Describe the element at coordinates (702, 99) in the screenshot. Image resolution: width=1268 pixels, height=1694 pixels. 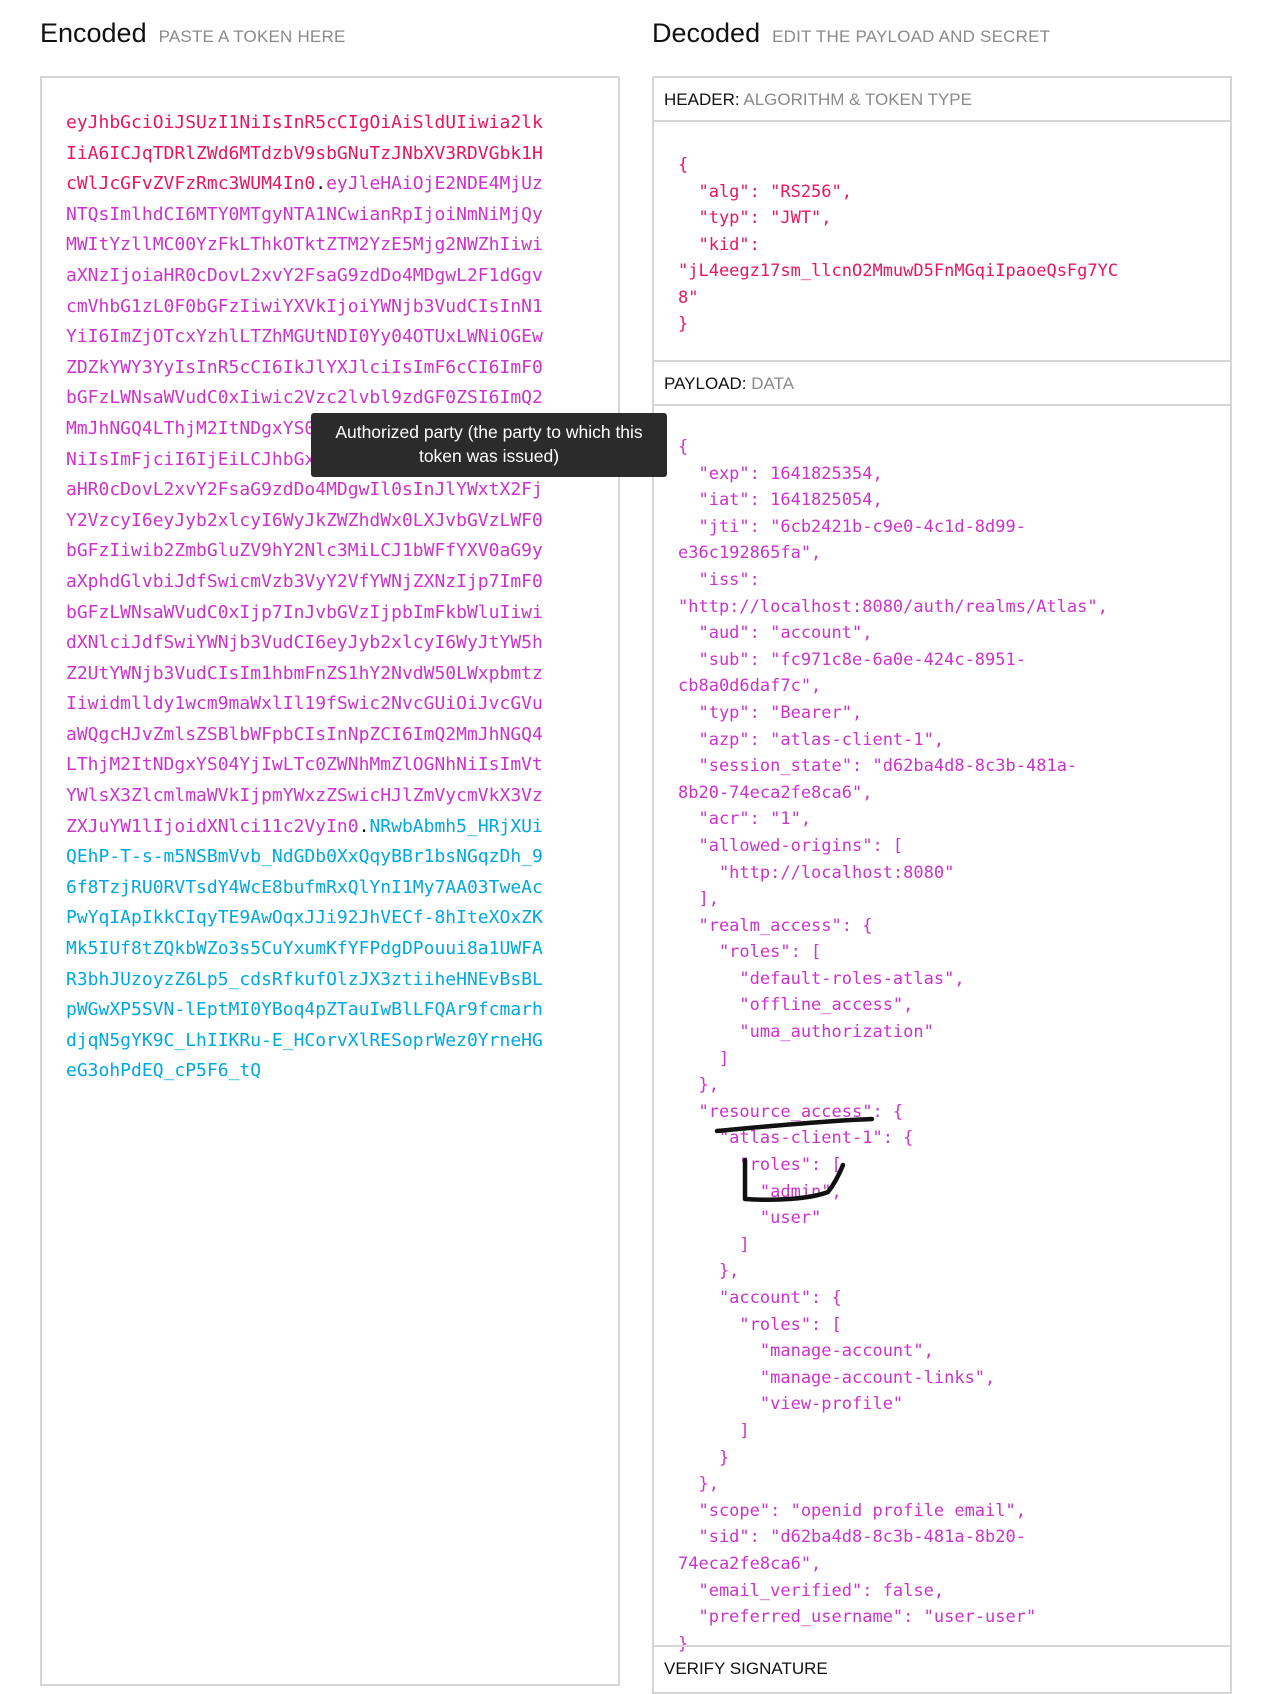
I see `header-section-label: HEADER:` at that location.